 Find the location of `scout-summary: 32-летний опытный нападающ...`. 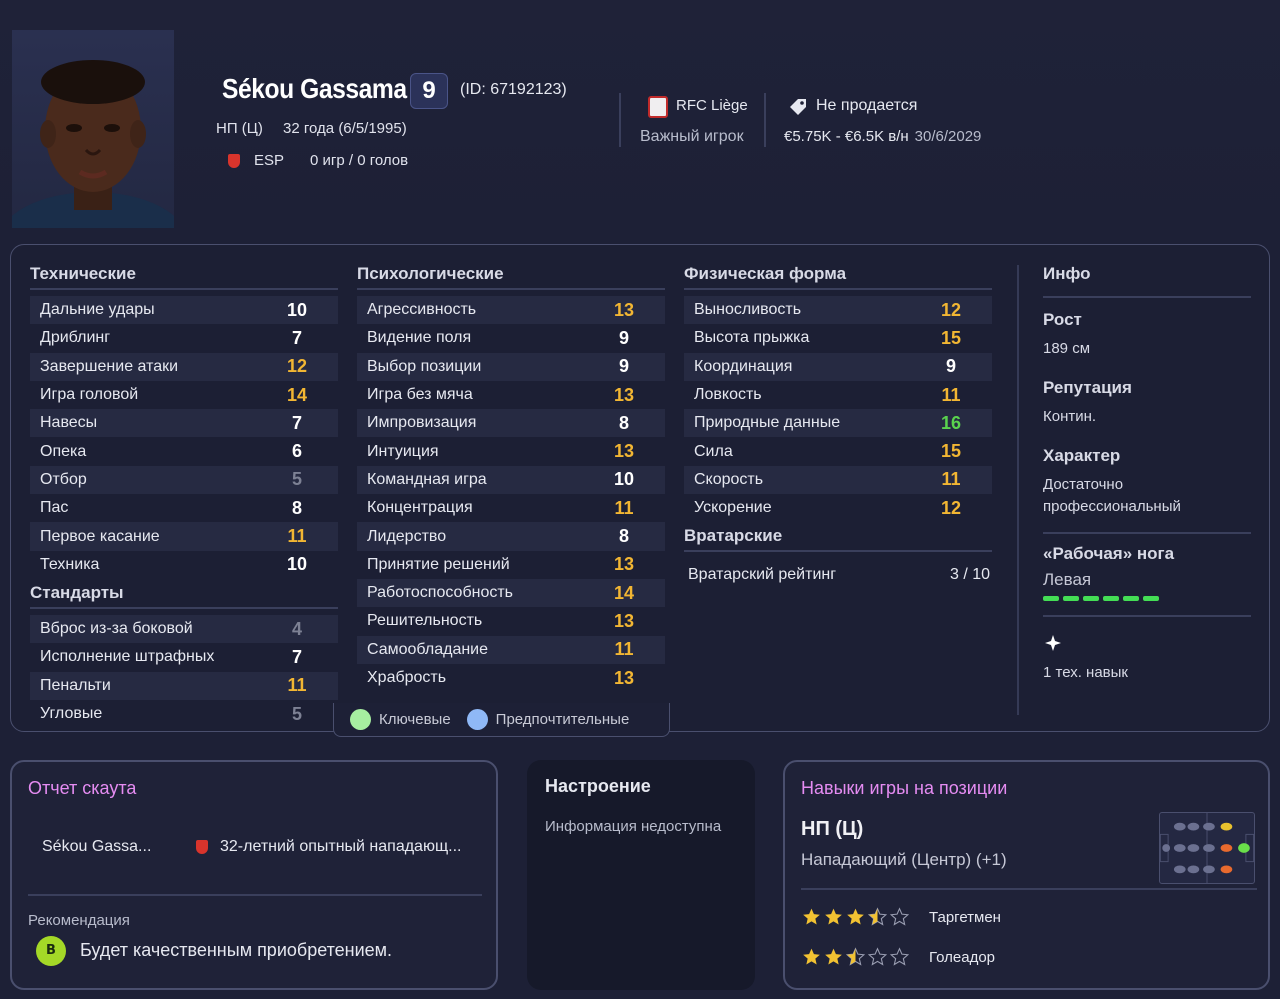

scout-summary: 32-летний опытный нападающ... is located at coordinates (341, 846).